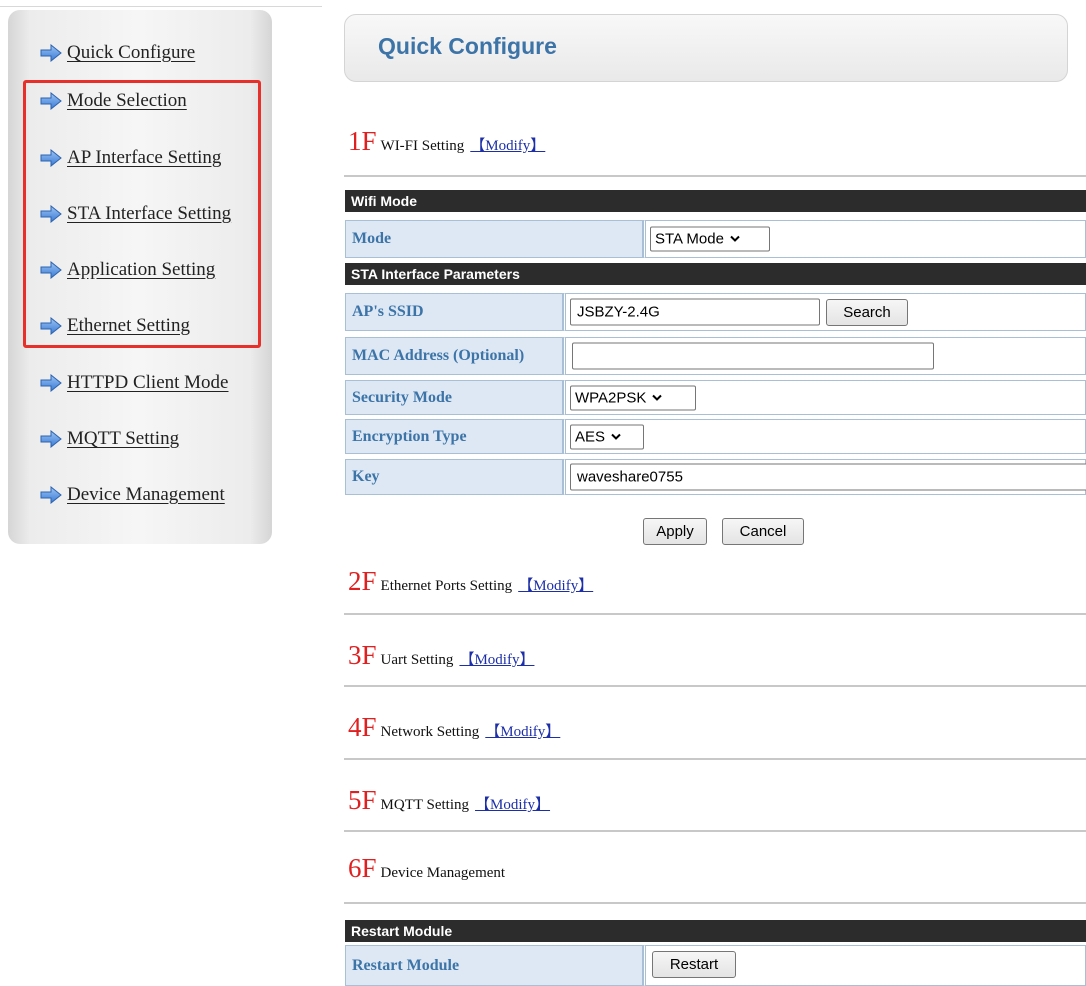 The width and height of the screenshot is (1086, 986). Describe the element at coordinates (446, 586) in the screenshot. I see `floor-title: Ethernet Ports Setting` at that location.